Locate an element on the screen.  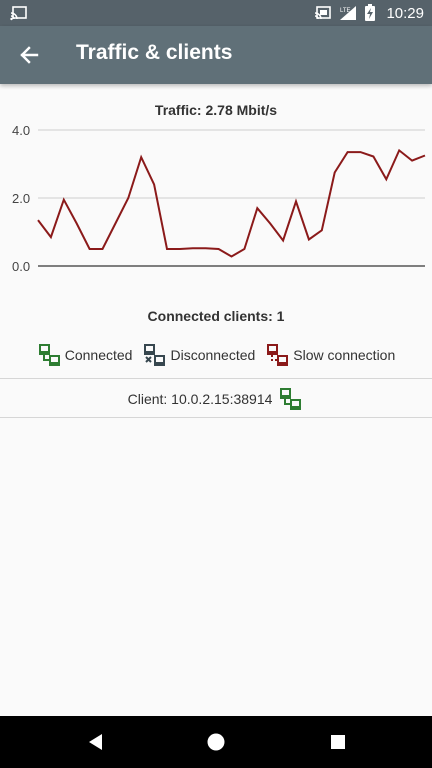
legend-slow: Slow connection is located at coordinates (330, 355).